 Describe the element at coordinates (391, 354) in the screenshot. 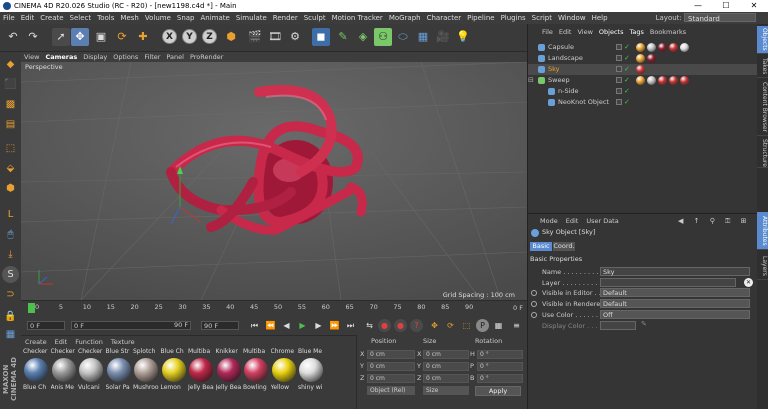

I see `coords-pos-x-field: 0 cm` at that location.